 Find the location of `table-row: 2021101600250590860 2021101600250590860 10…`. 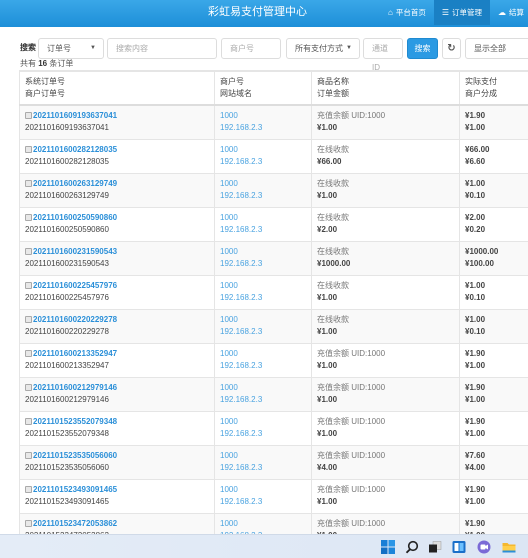

table-row: 2021101600250590860 2021101600250590860 10… is located at coordinates (273, 224).